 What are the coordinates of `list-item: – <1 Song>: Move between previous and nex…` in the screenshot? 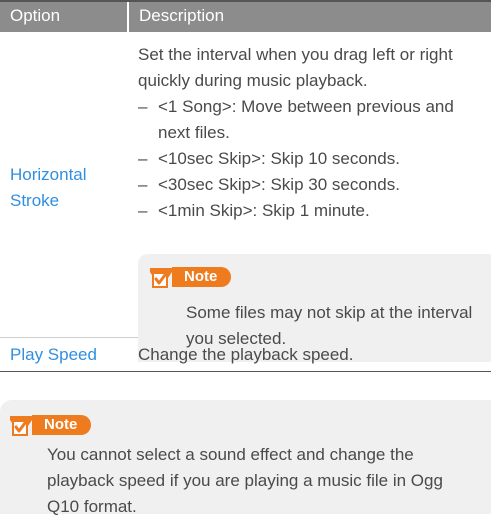 It's located at (313, 120).